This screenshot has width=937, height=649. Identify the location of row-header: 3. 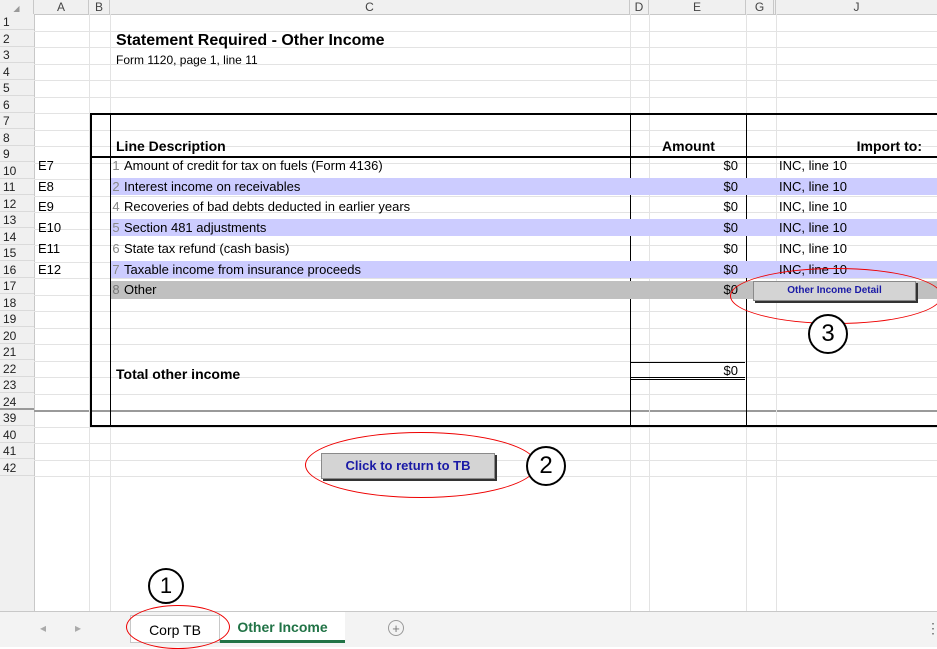
(17, 55).